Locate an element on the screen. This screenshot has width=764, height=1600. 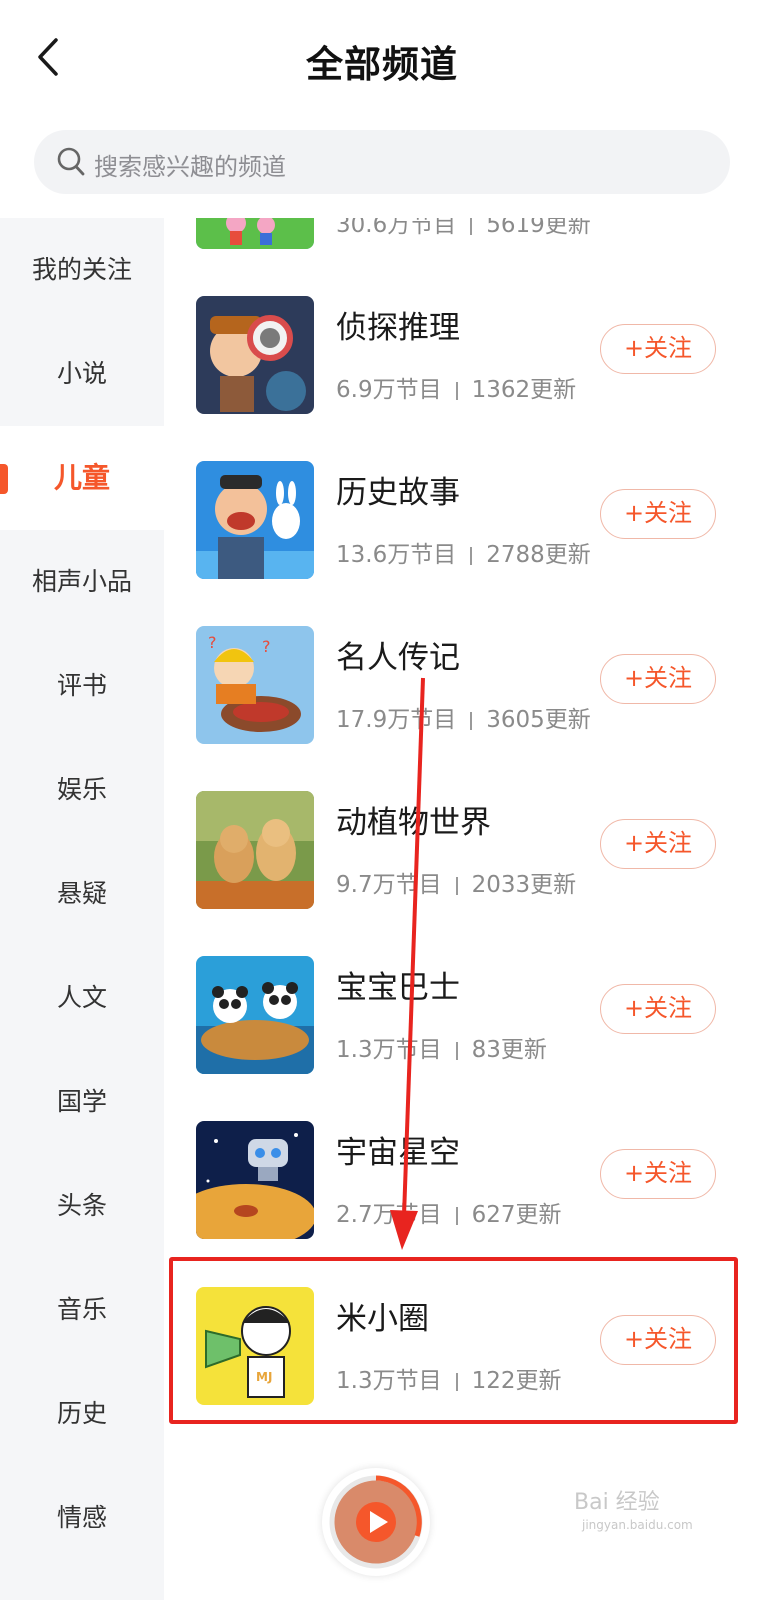
header: 全部频道 is located at coordinates (382, 59).